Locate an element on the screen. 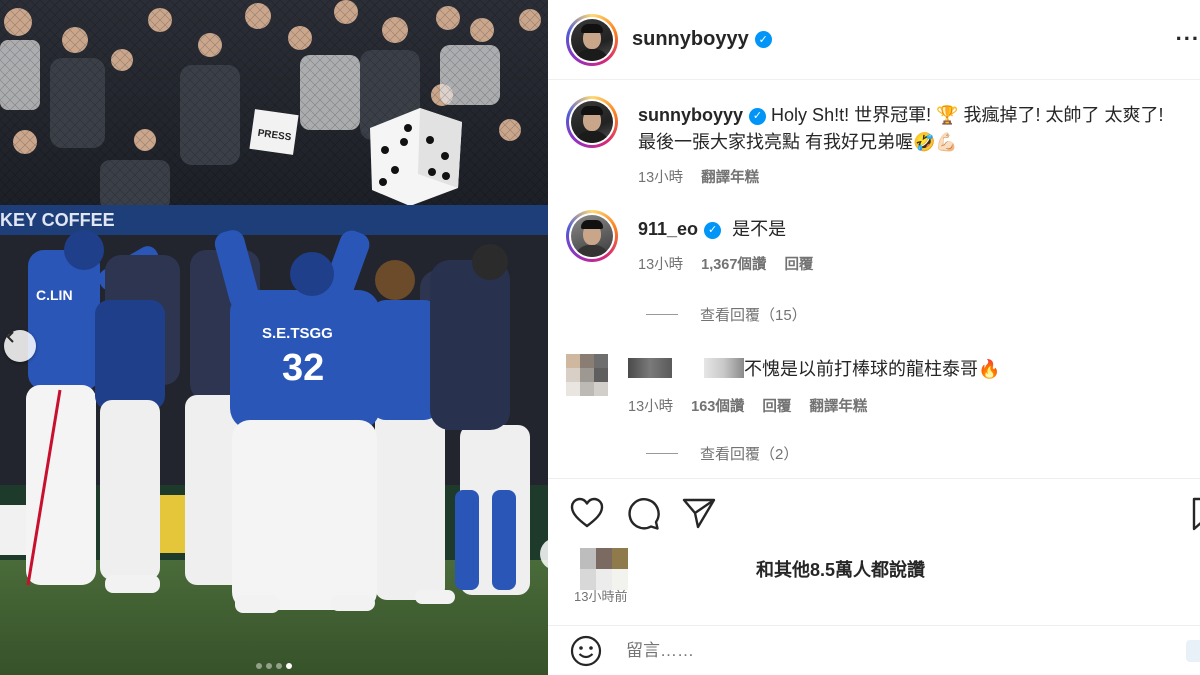 This screenshot has width=1200, height=675. caption-text-line1: Holy Sh!t! 世界冠軍! 🏆 我瘋掉了! 太帥了 太爽了! is located at coordinates (967, 115).